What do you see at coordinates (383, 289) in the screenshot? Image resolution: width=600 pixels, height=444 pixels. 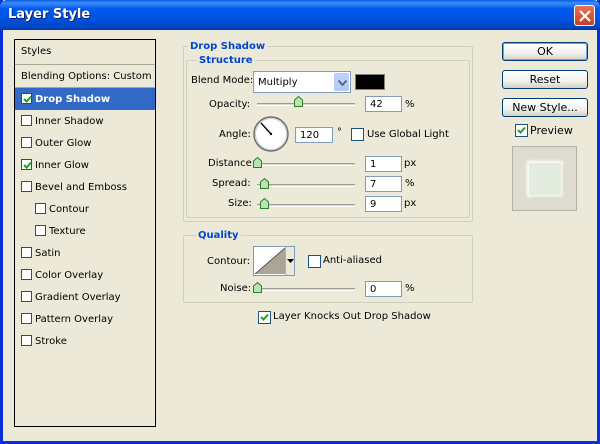 I see `noise-input: 0` at bounding box center [383, 289].